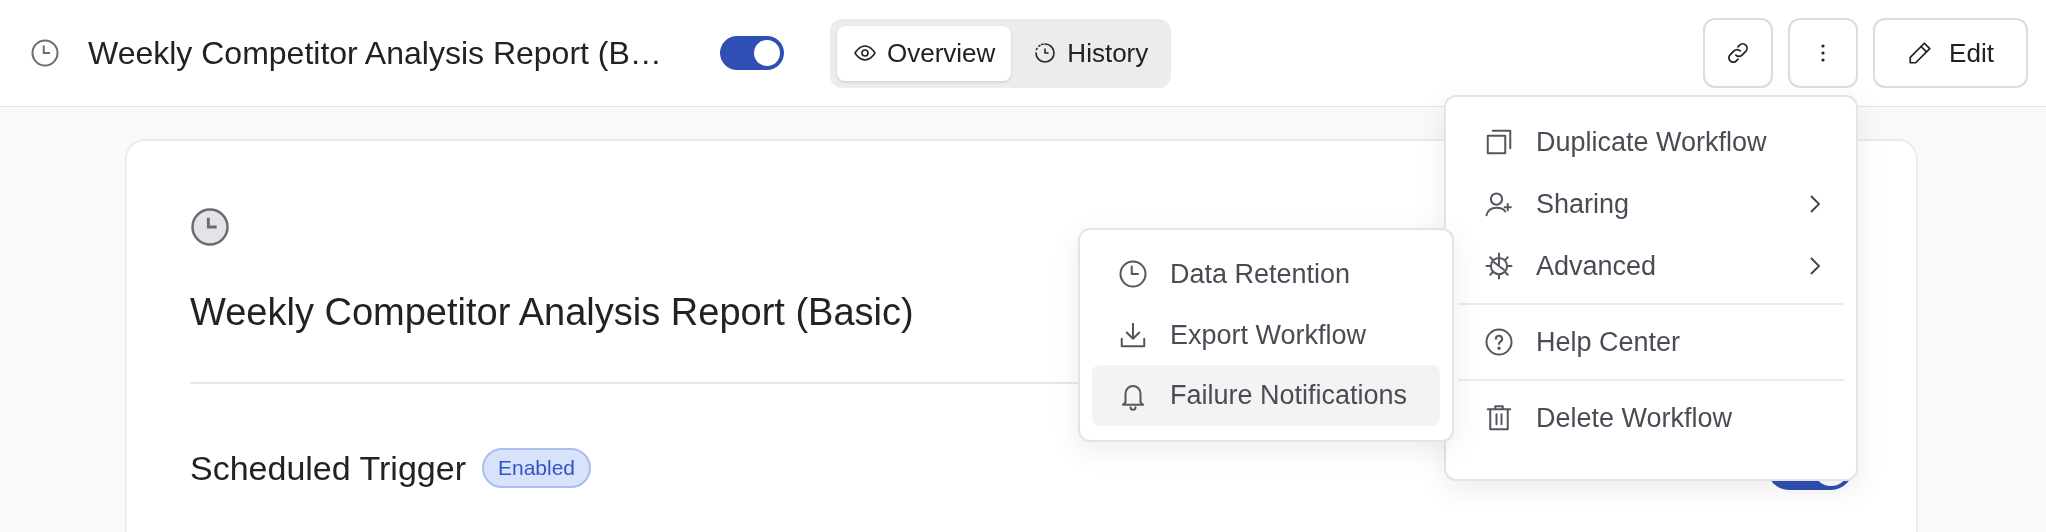 Image resolution: width=2046 pixels, height=532 pixels. I want to click on menu-item: Advanced, so click(1651, 266).